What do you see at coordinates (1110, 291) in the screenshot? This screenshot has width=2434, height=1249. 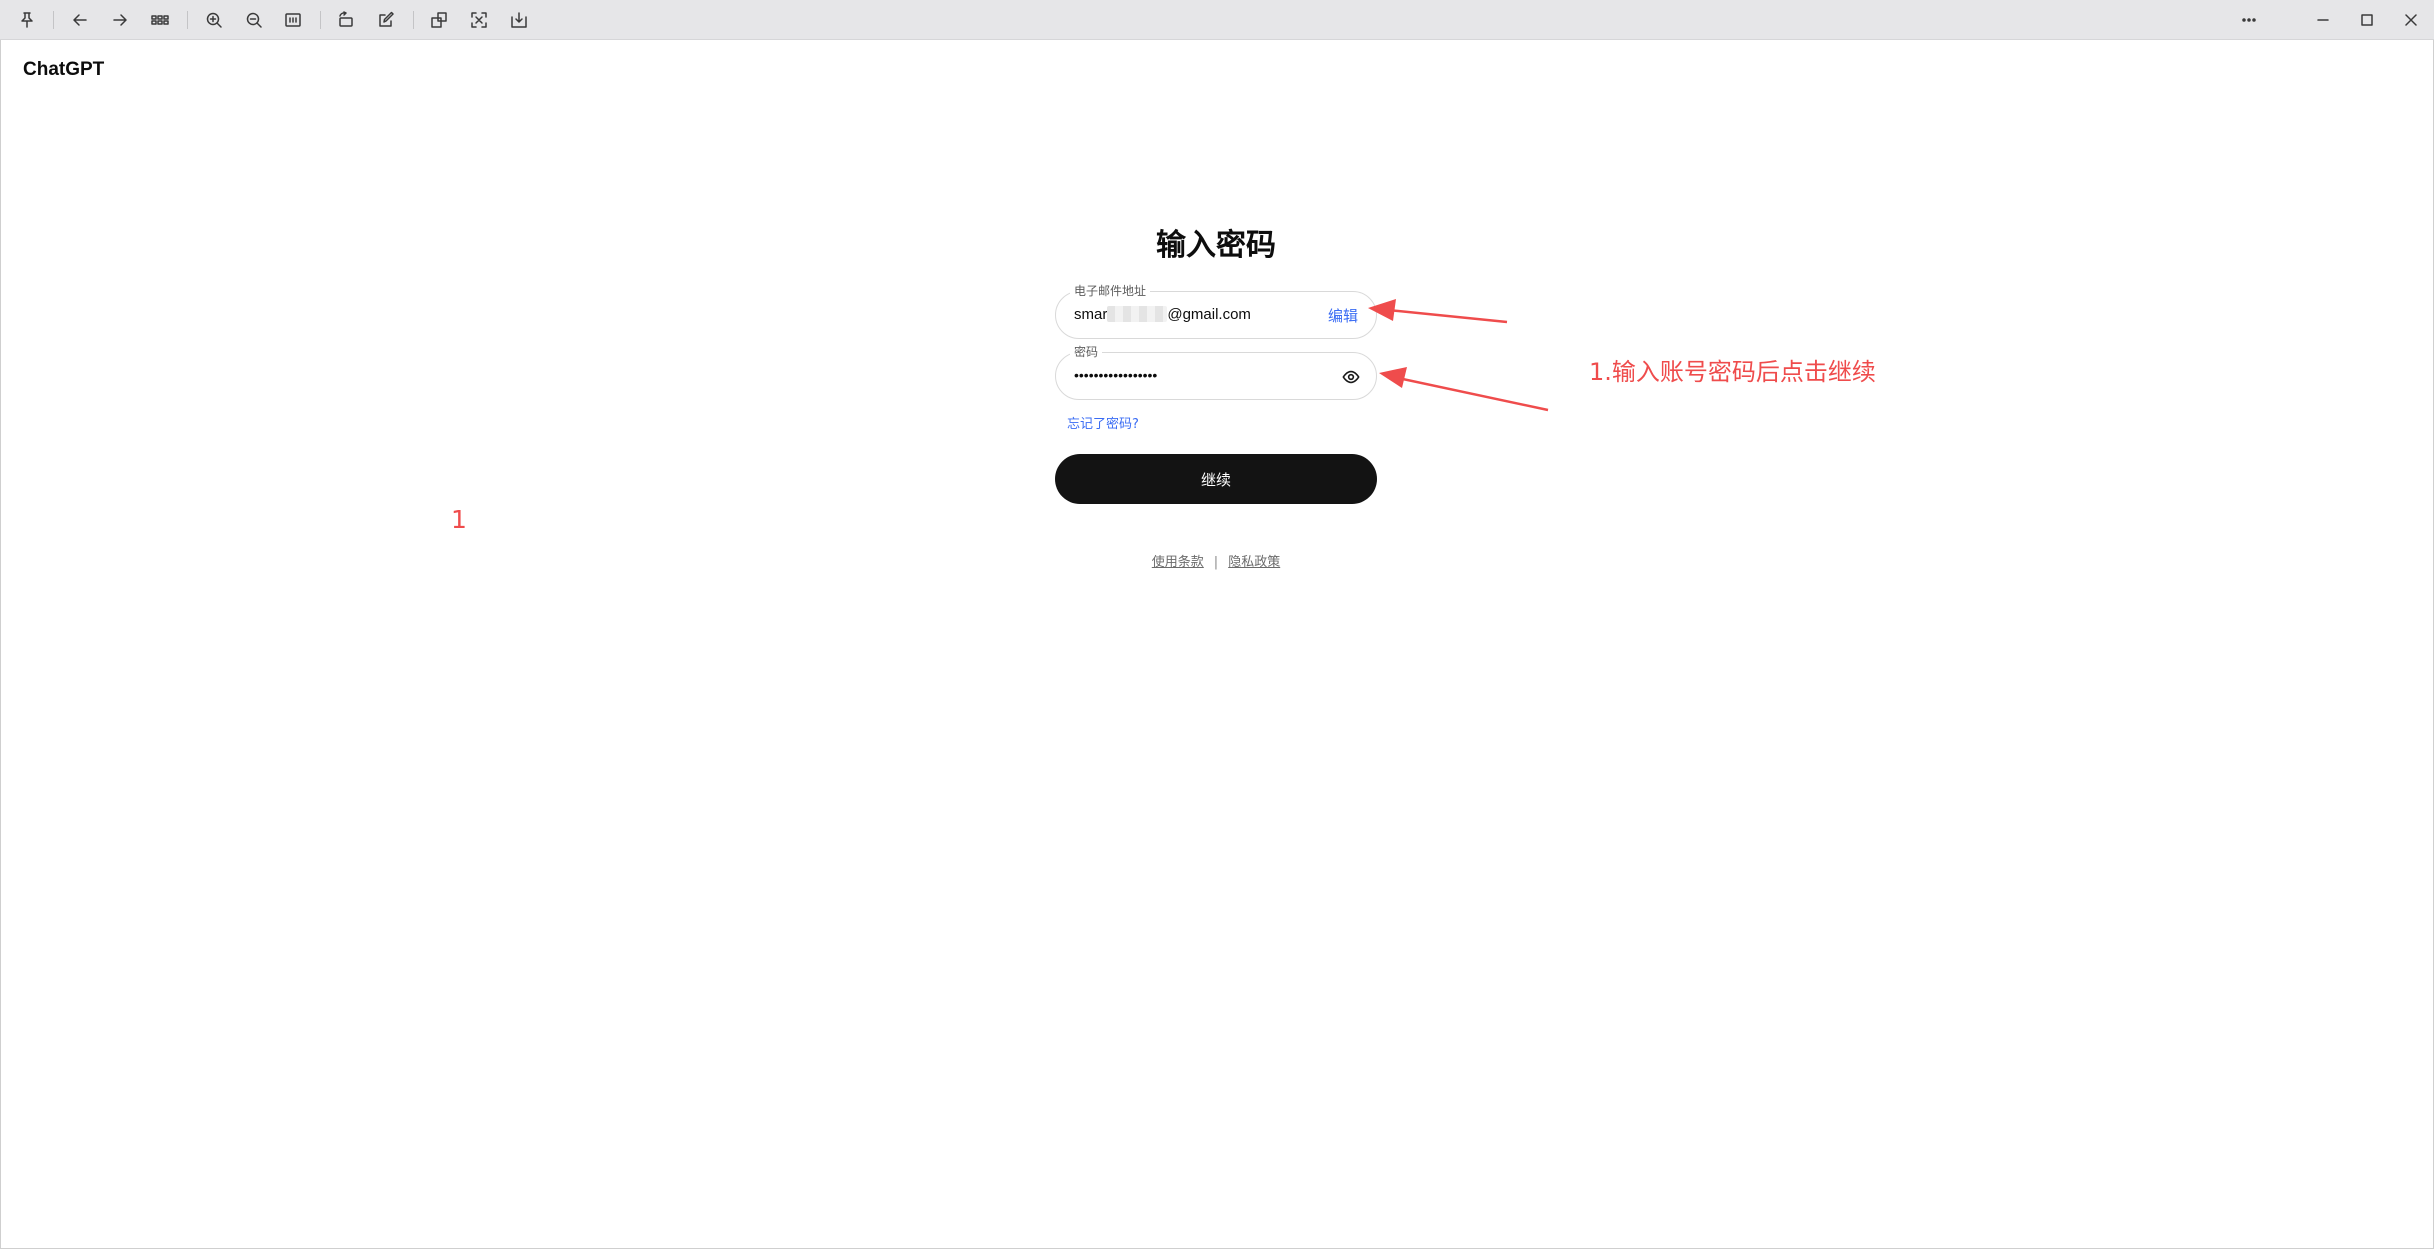 I see `email-label: 电子邮件地址` at bounding box center [1110, 291].